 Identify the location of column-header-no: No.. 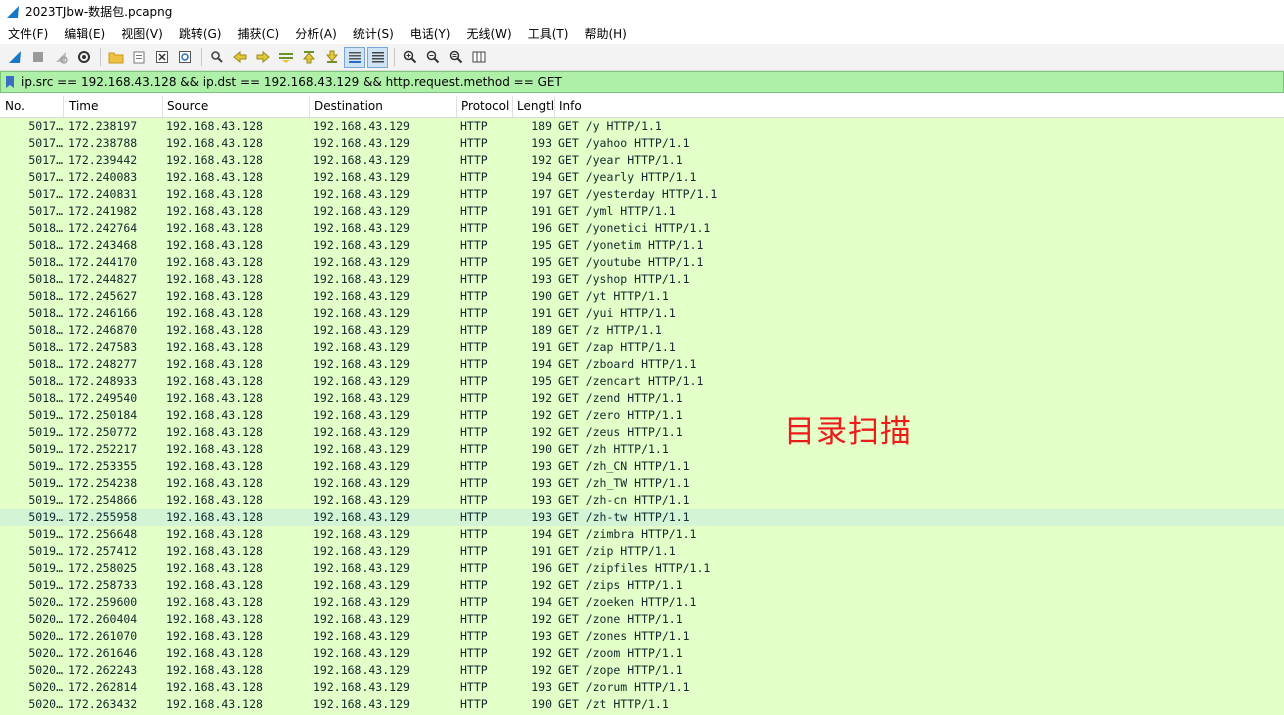
(32, 106).